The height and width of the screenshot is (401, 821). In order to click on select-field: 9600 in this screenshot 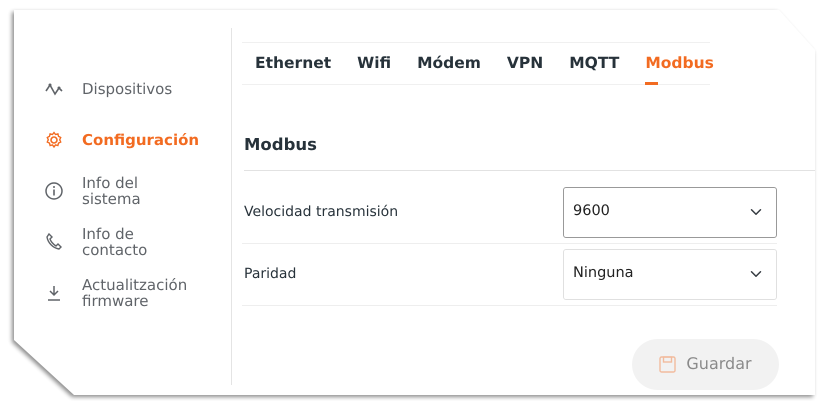, I will do `click(670, 212)`.